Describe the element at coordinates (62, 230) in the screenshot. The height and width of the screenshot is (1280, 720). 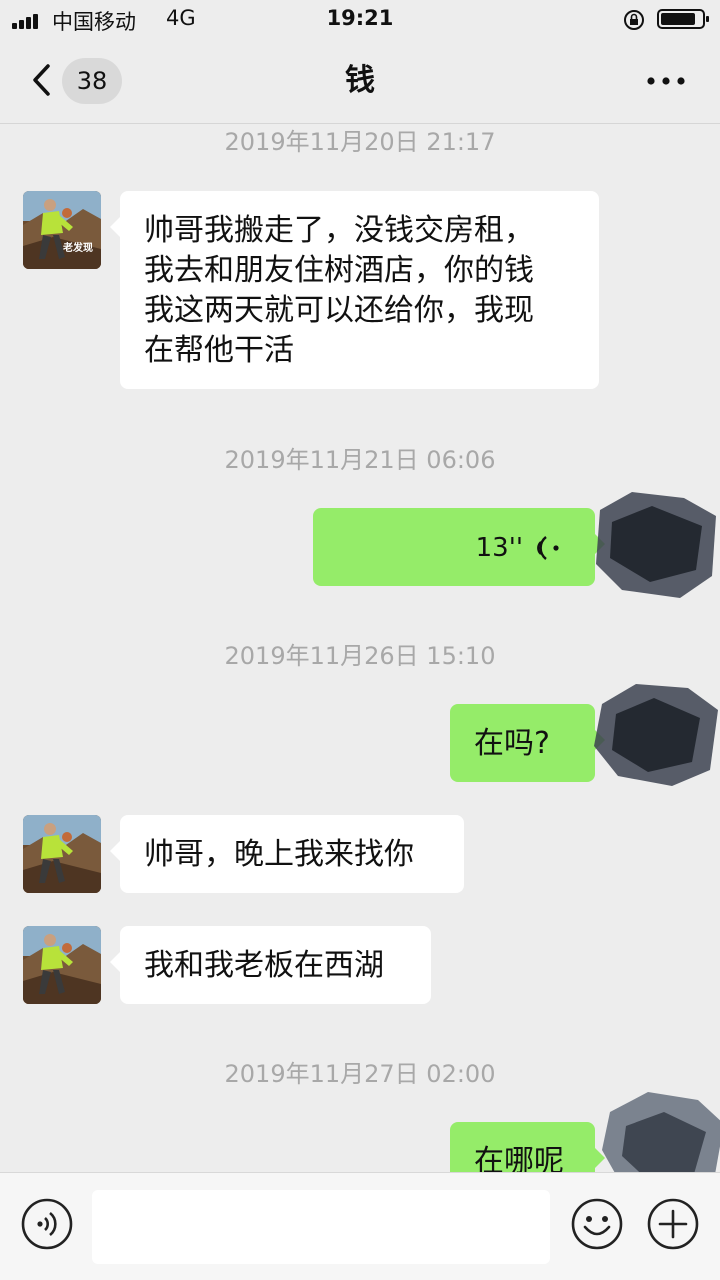
I see `contact-avatar: 老发现` at that location.